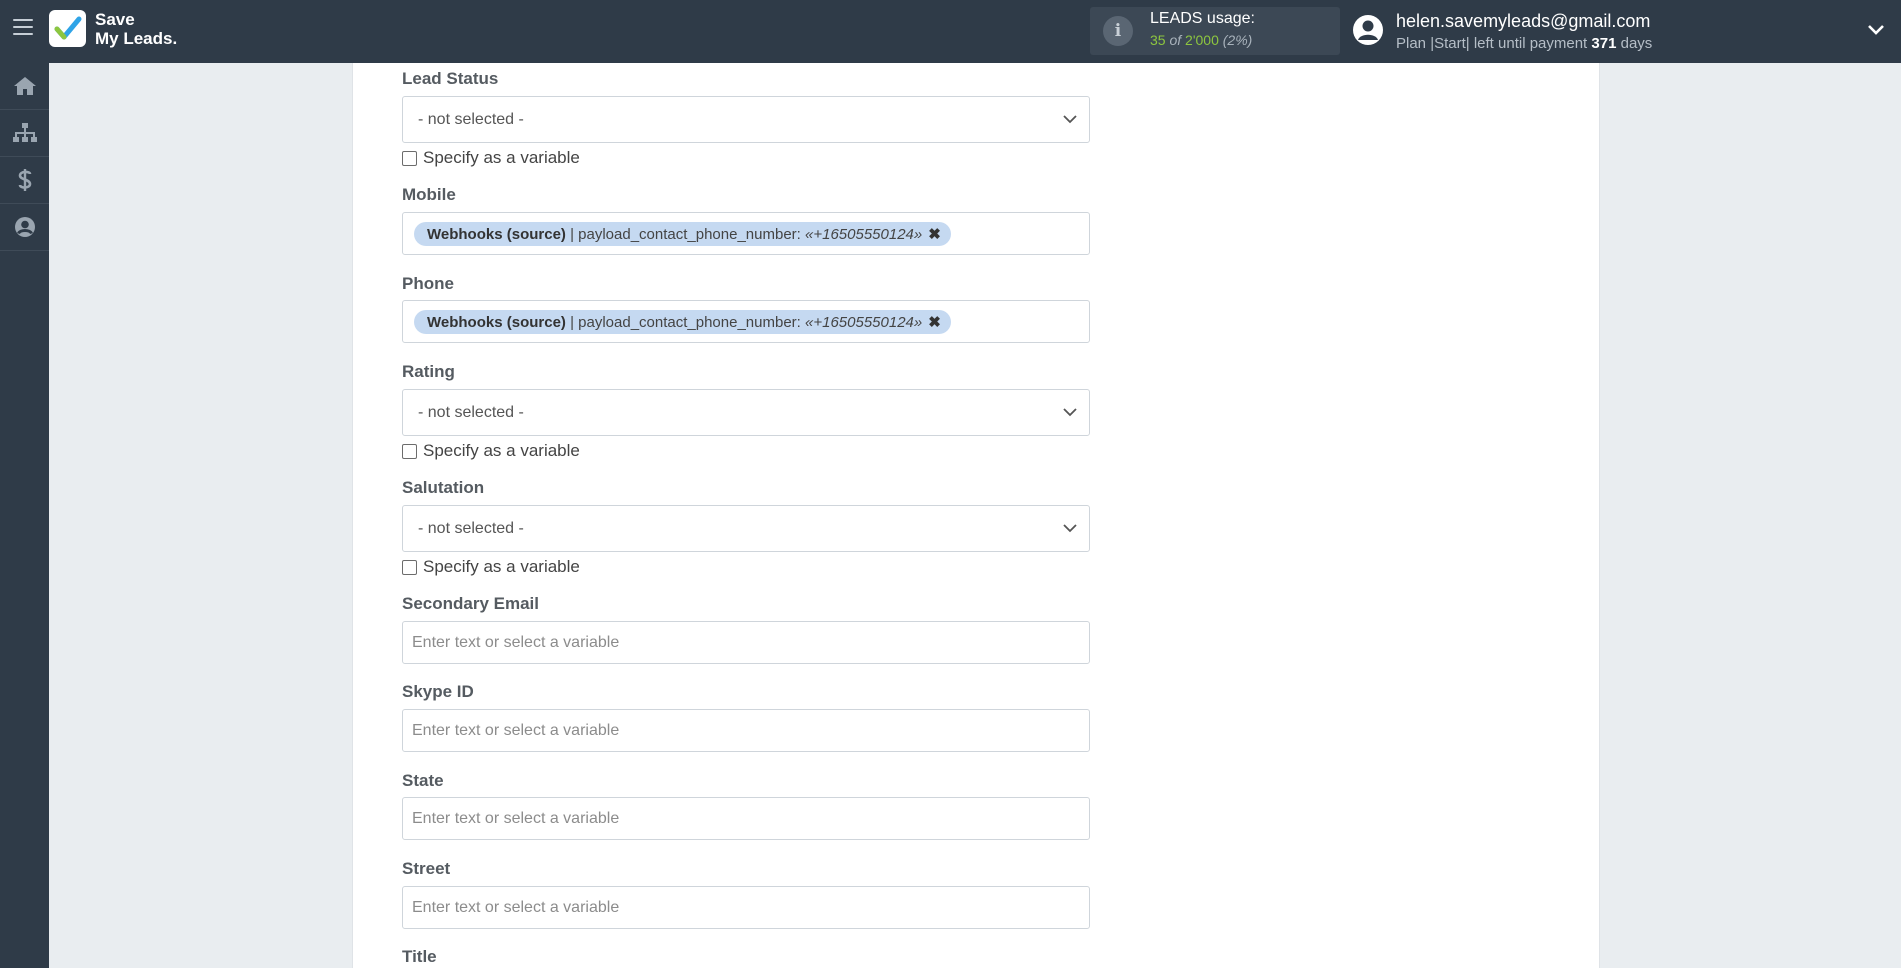  What do you see at coordinates (1636, 43) in the screenshot?
I see `days-word: days` at bounding box center [1636, 43].